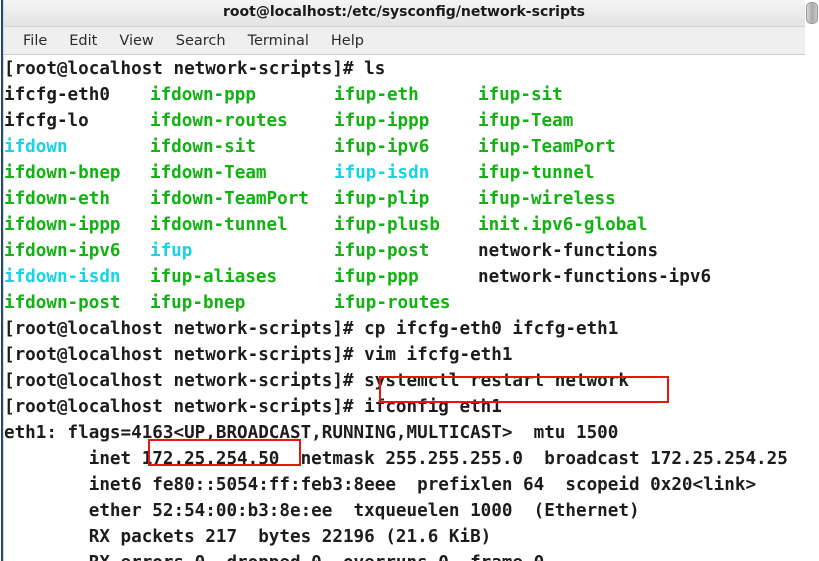 This screenshot has height=561, width=819. What do you see at coordinates (201, 41) in the screenshot?
I see `menu-item-search: Search` at bounding box center [201, 41].